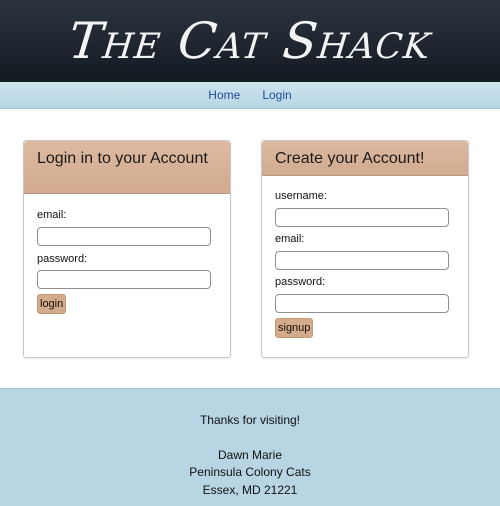  What do you see at coordinates (52, 215) in the screenshot?
I see `login-email-label: email:` at bounding box center [52, 215].